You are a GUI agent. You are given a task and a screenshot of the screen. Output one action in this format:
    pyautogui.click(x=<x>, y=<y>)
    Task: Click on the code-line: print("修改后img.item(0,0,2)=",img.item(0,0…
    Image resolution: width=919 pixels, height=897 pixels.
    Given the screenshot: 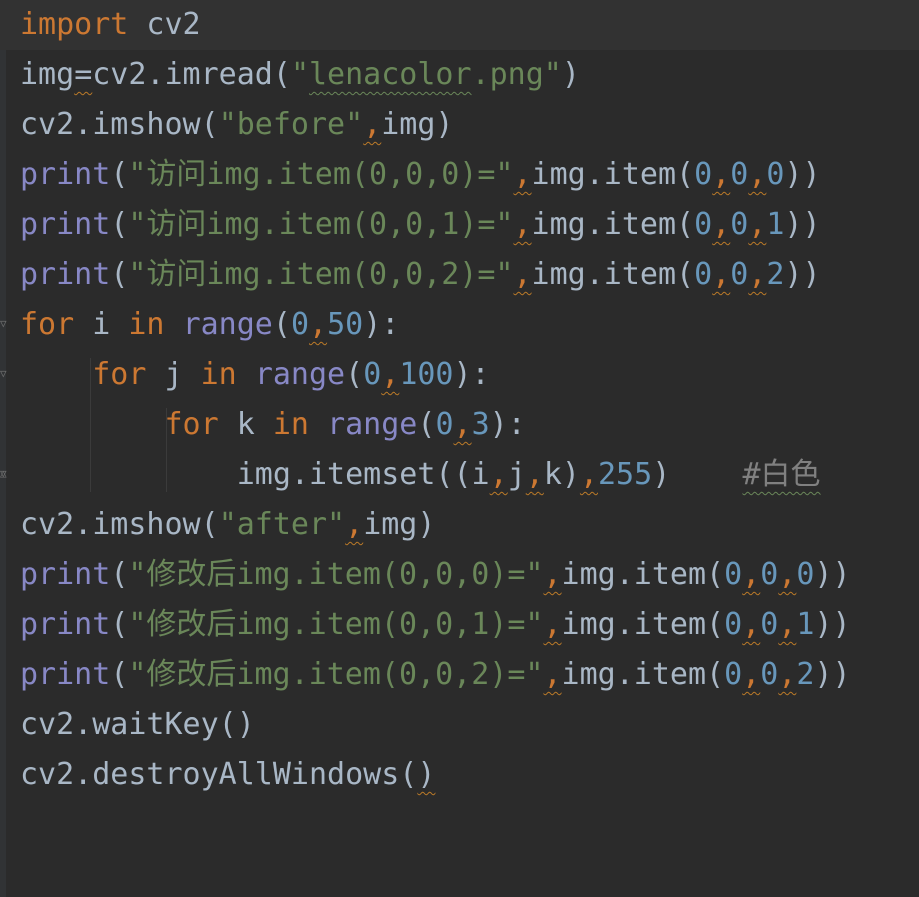 What is the action you would take?
    pyautogui.click(x=435, y=675)
    